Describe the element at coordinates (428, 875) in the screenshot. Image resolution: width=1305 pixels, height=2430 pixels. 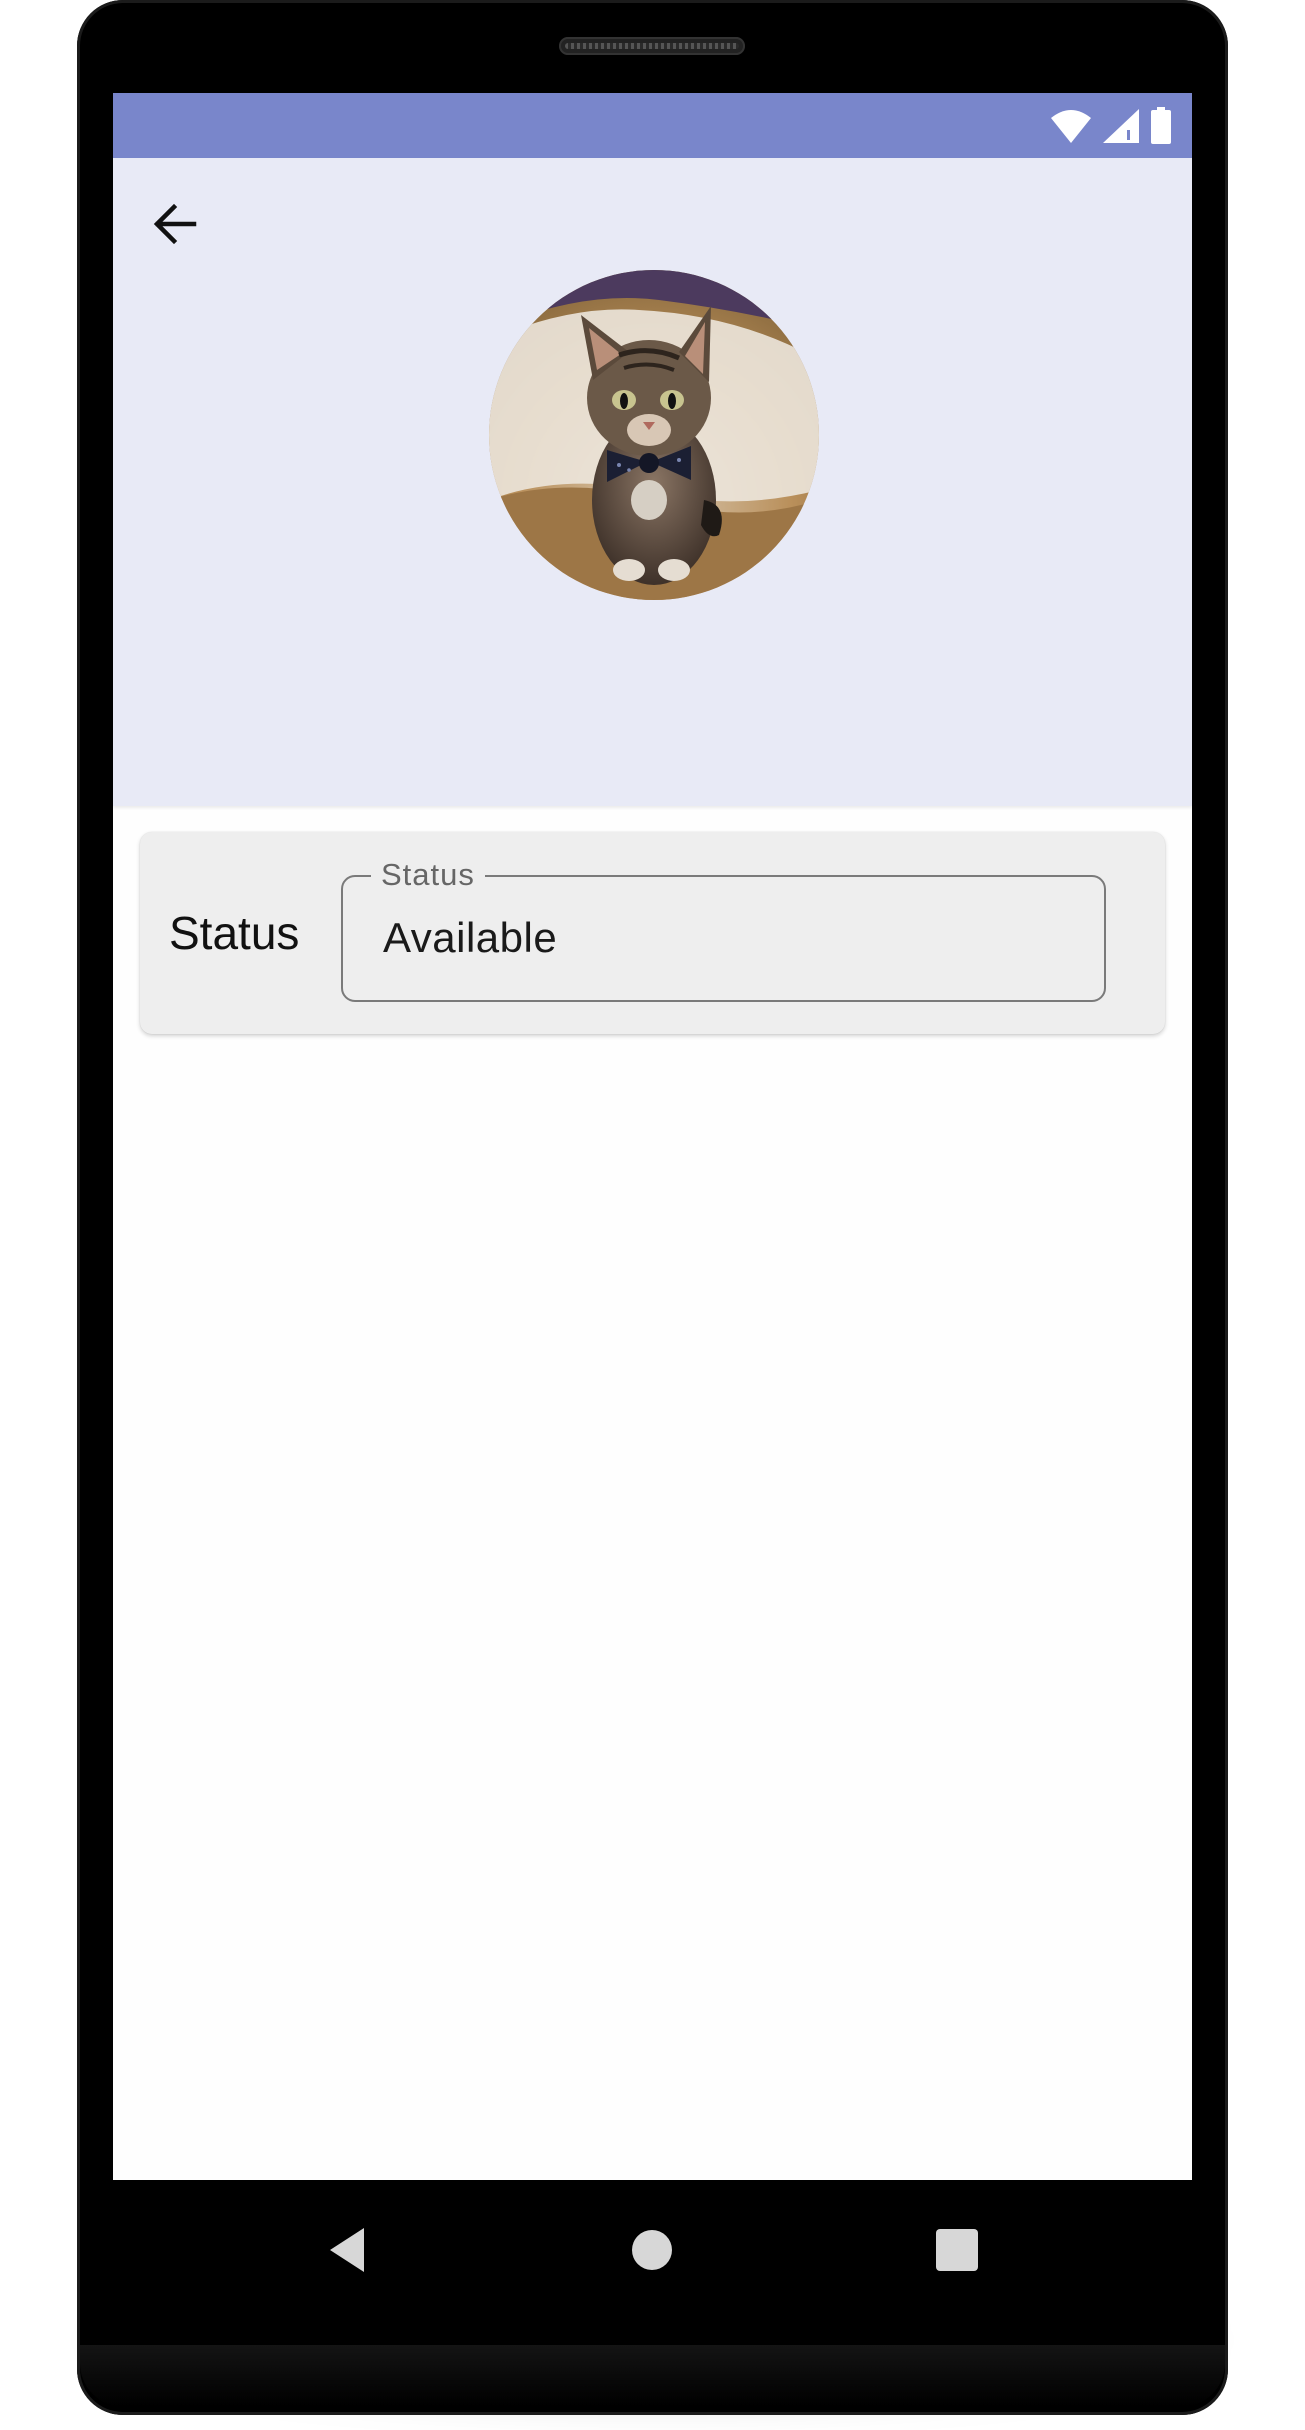
I see `status-field-legend: Status` at that location.